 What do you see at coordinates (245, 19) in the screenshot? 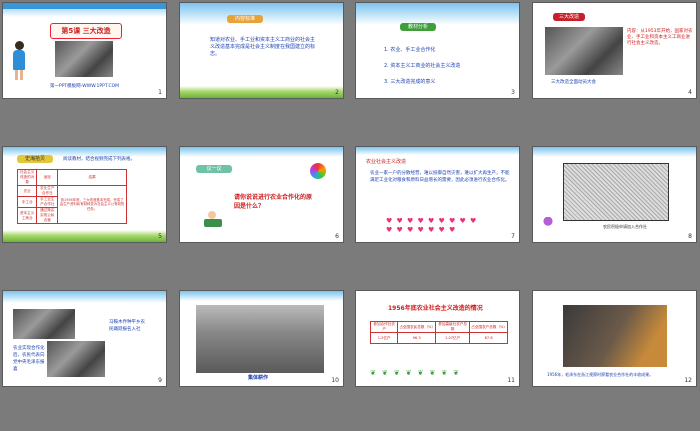
I see `slide-heading: 内容标准` at bounding box center [245, 19].